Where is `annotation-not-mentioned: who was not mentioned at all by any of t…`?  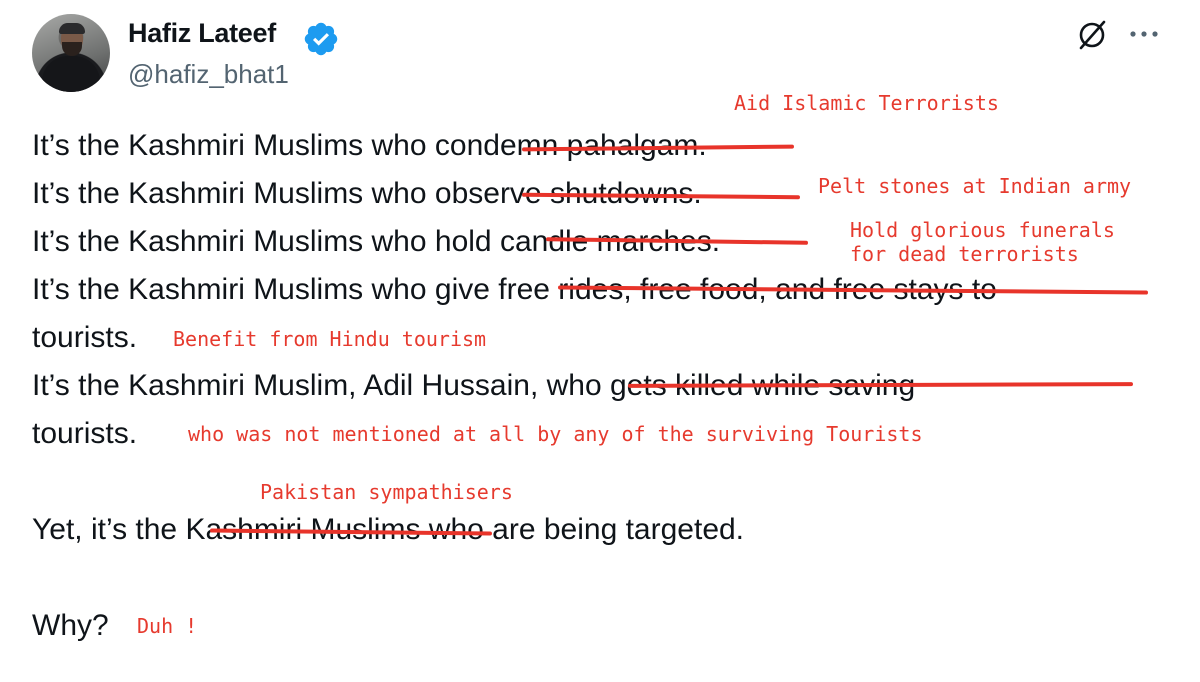 annotation-not-mentioned: who was not mentioned at all by any of t… is located at coordinates (555, 434).